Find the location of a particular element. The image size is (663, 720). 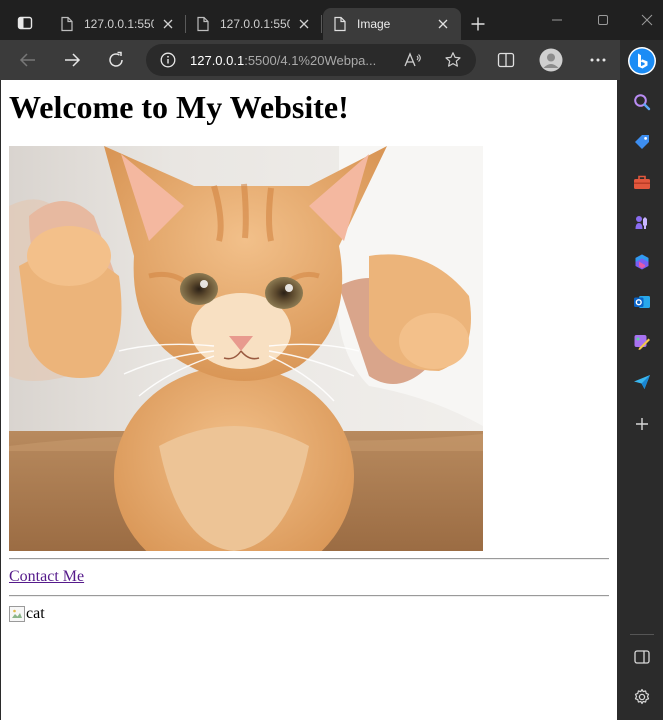

star-icon is located at coordinates (453, 59).